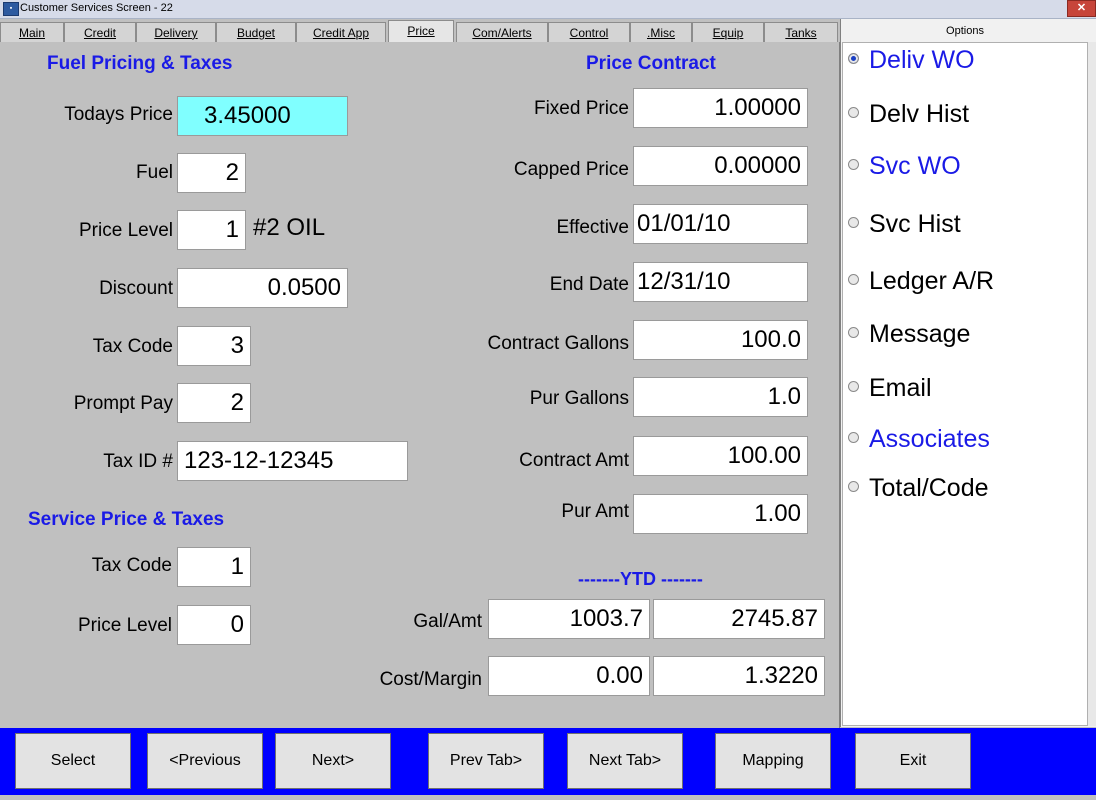  Describe the element at coordinates (571, 169) in the screenshot. I see `capped-price-label: Capped Price` at that location.